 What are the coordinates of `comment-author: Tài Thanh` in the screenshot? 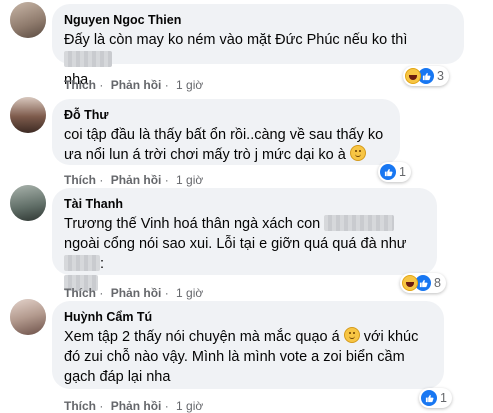 It's located at (244, 204).